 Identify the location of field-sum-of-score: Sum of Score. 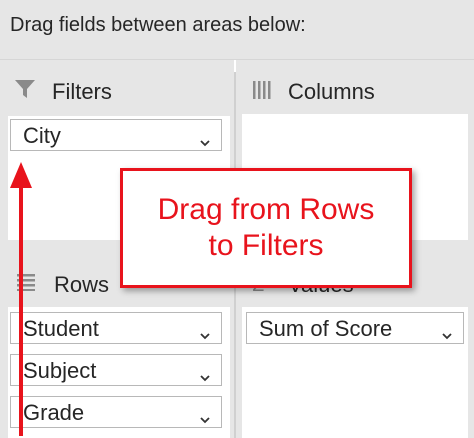
(355, 328).